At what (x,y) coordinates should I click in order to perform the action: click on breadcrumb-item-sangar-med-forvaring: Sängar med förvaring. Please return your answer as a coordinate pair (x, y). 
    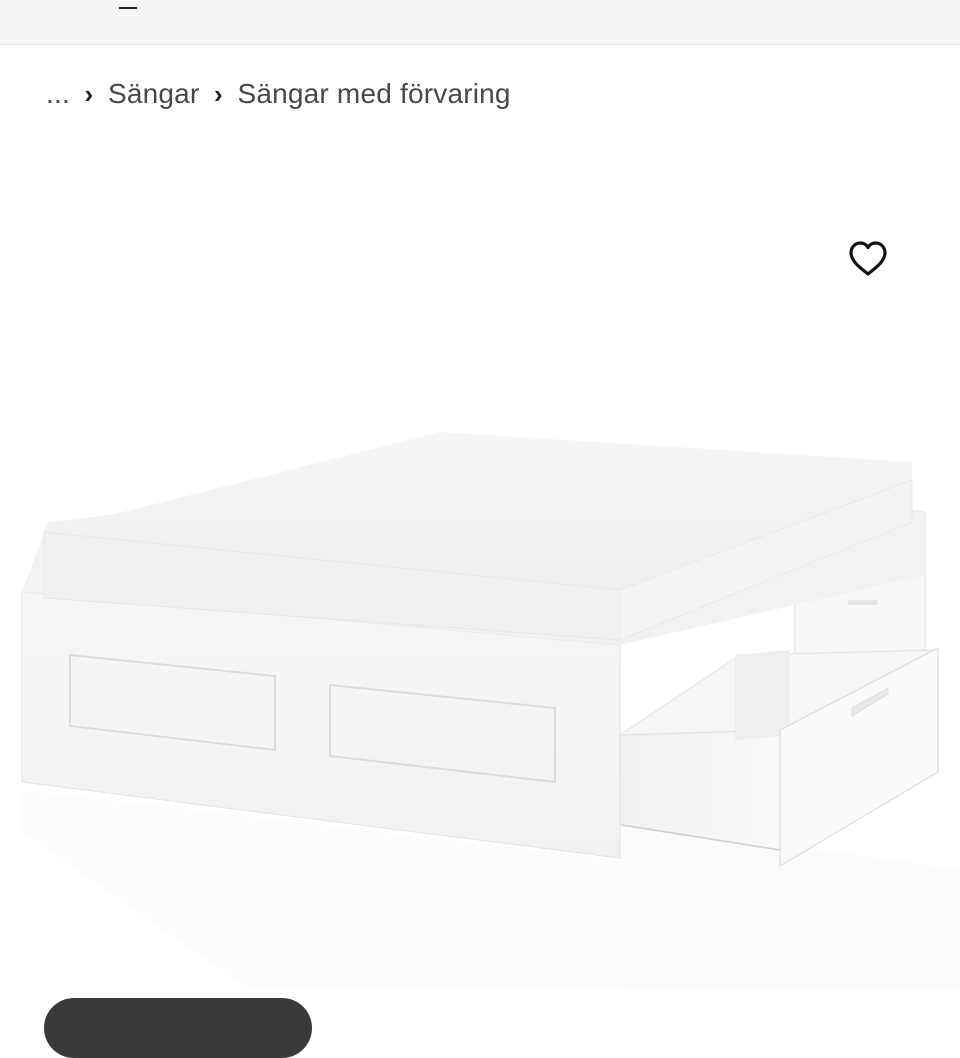
    Looking at the image, I should click on (373, 94).